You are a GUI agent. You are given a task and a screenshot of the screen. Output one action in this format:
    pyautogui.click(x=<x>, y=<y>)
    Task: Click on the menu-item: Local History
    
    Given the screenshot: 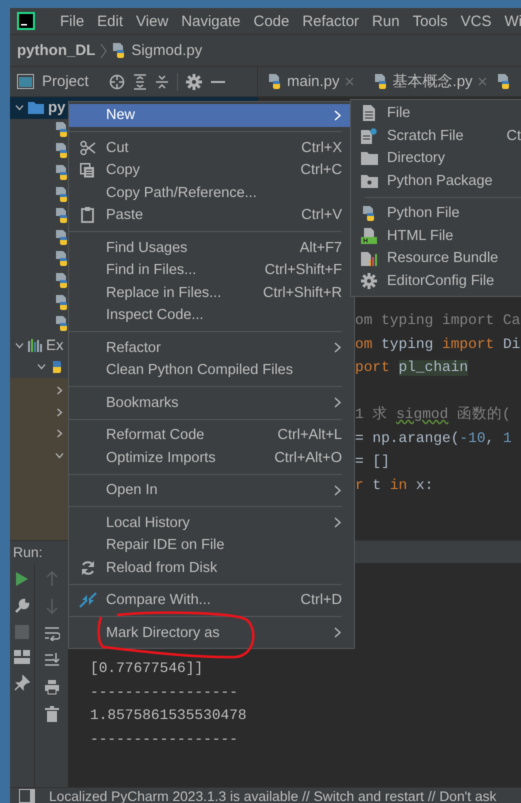 What is the action you would take?
    pyautogui.click(x=211, y=523)
    